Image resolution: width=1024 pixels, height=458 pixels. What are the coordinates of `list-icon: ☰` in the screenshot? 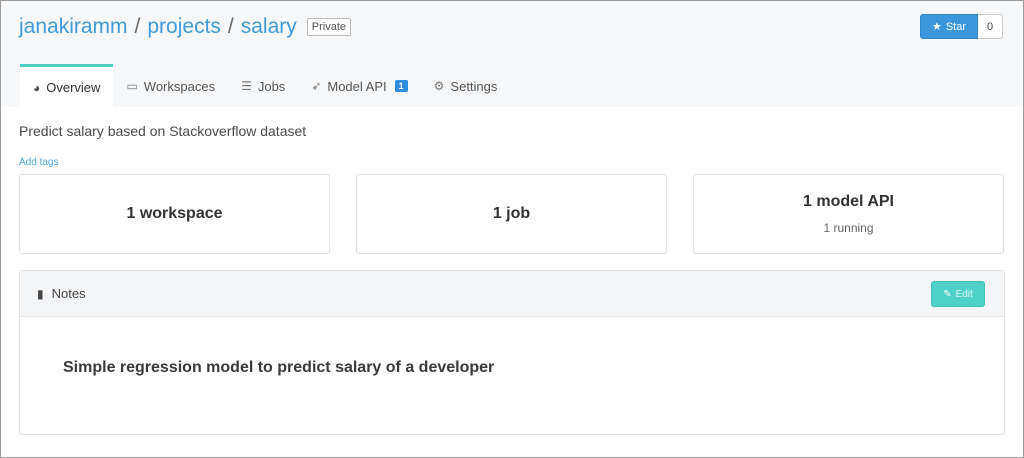 It's located at (246, 86).